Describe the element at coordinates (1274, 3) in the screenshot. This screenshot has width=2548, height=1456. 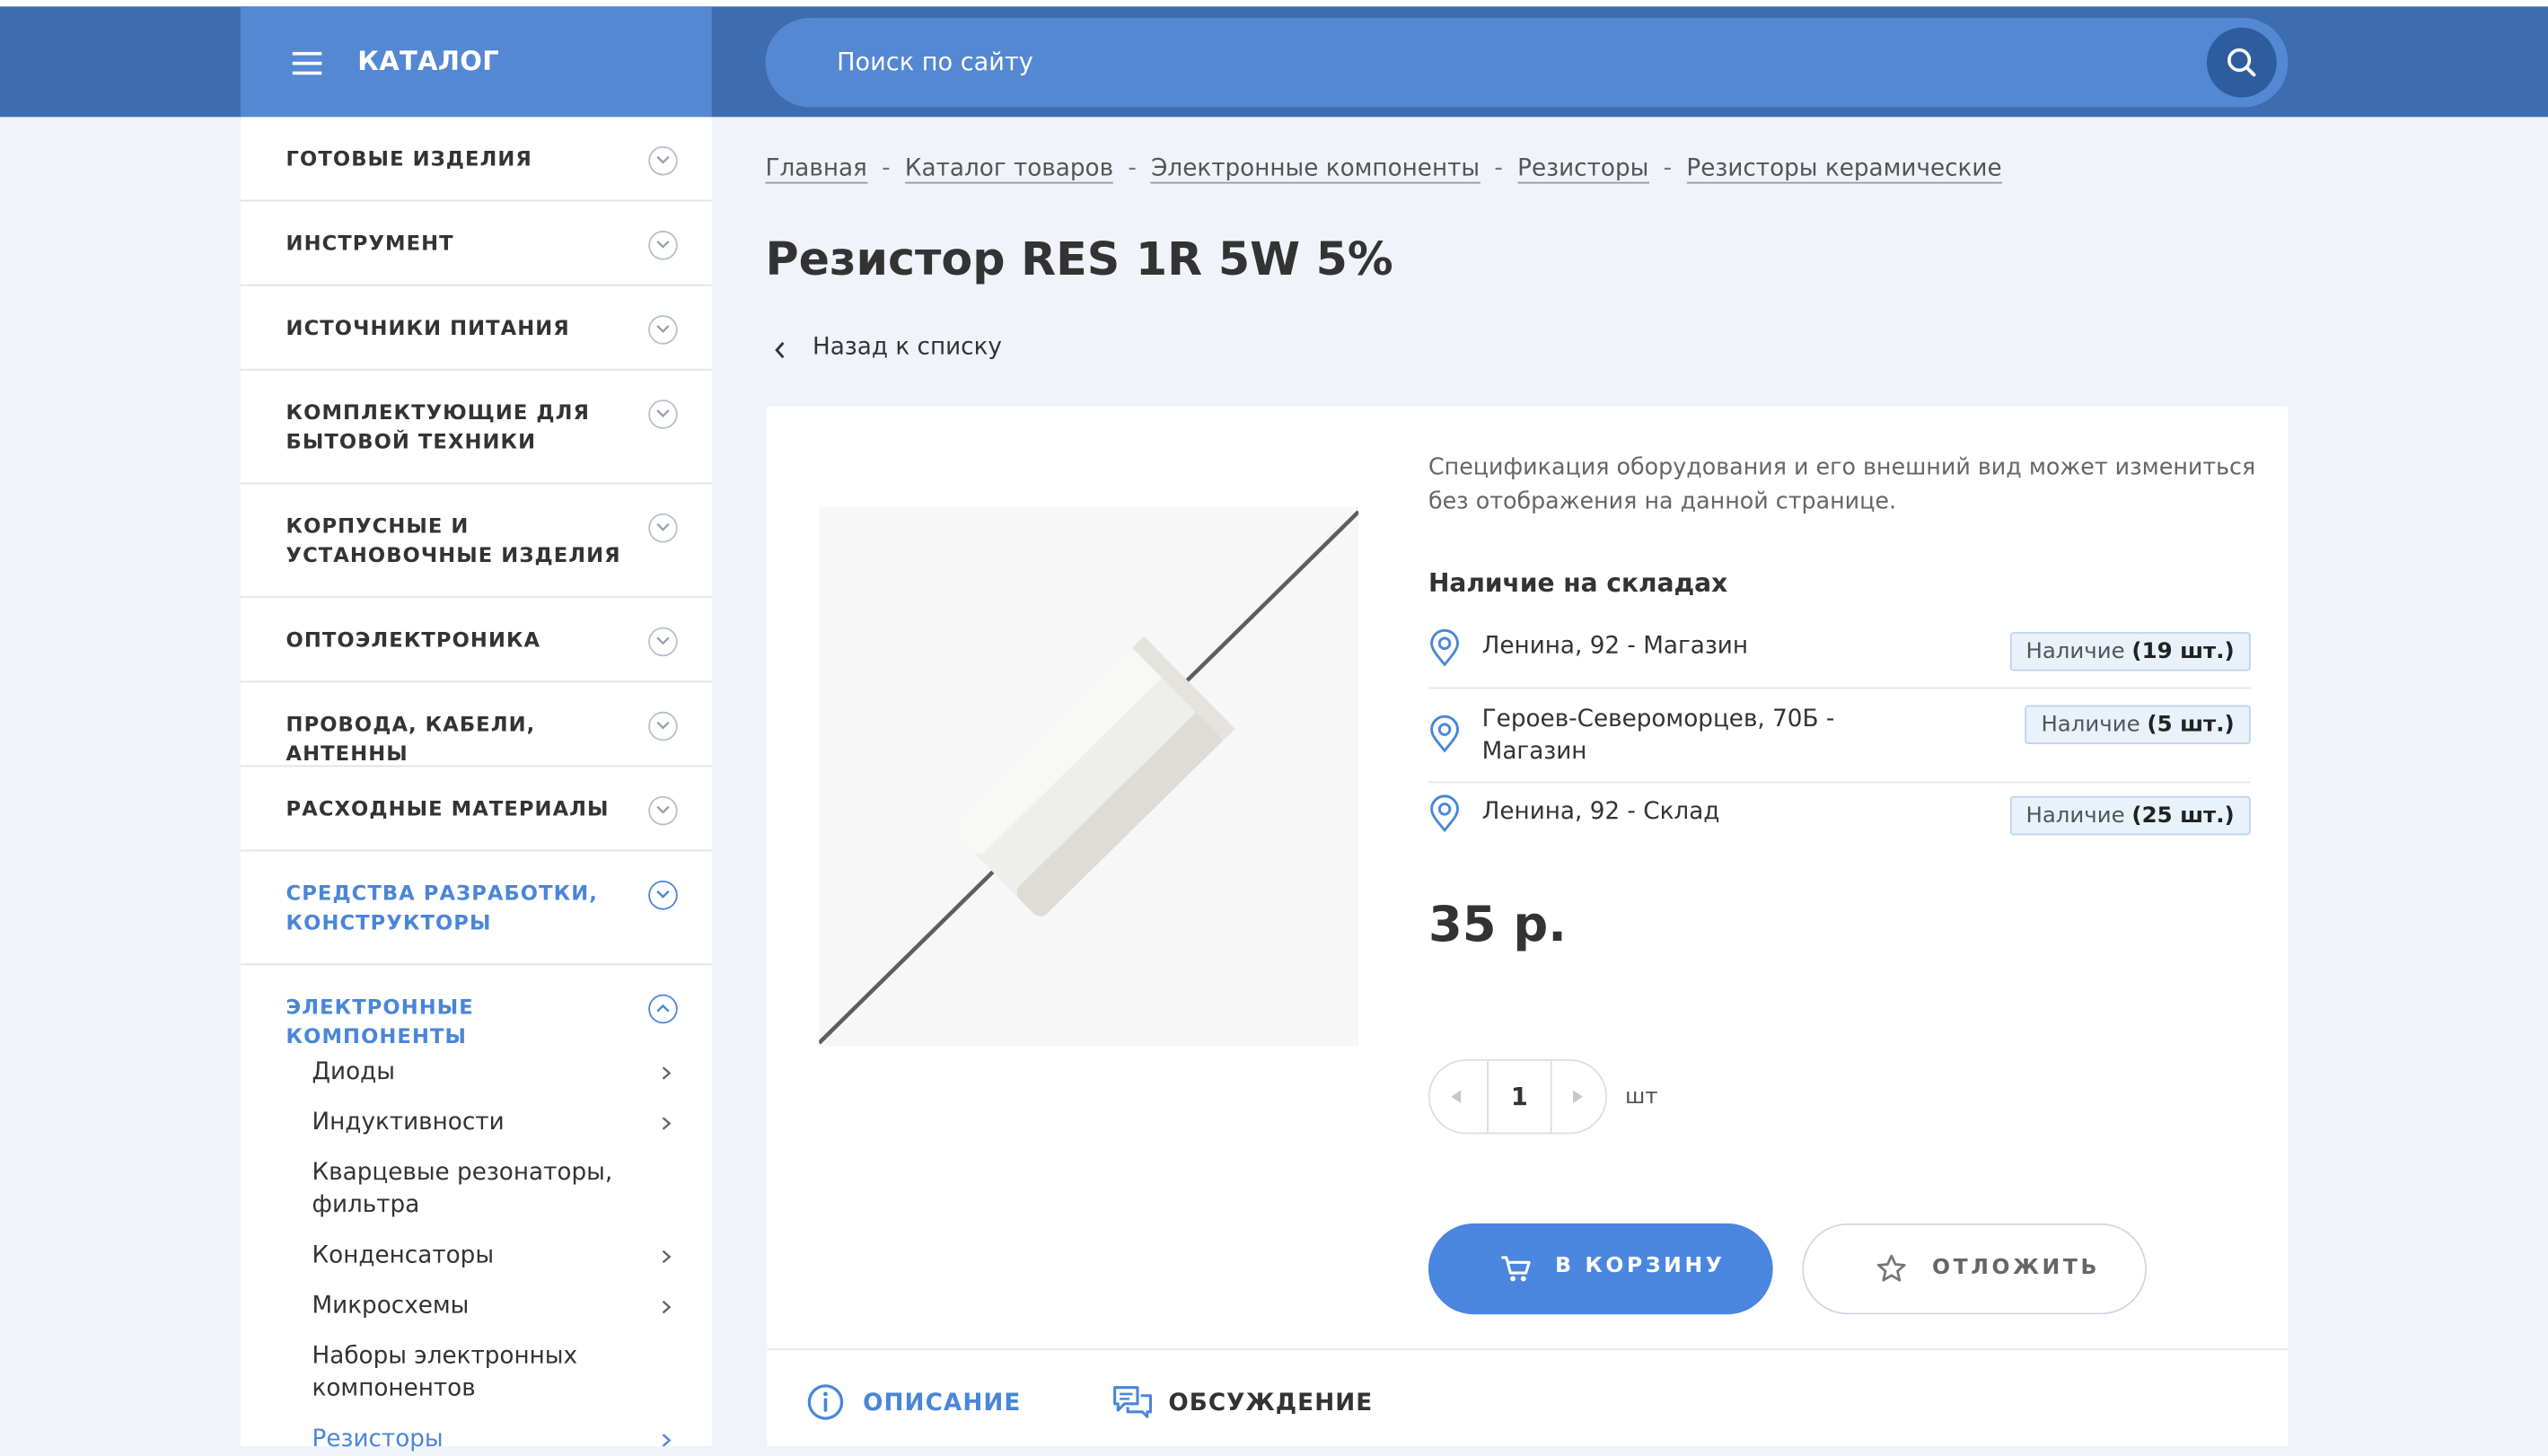
I see `top-strip` at that location.